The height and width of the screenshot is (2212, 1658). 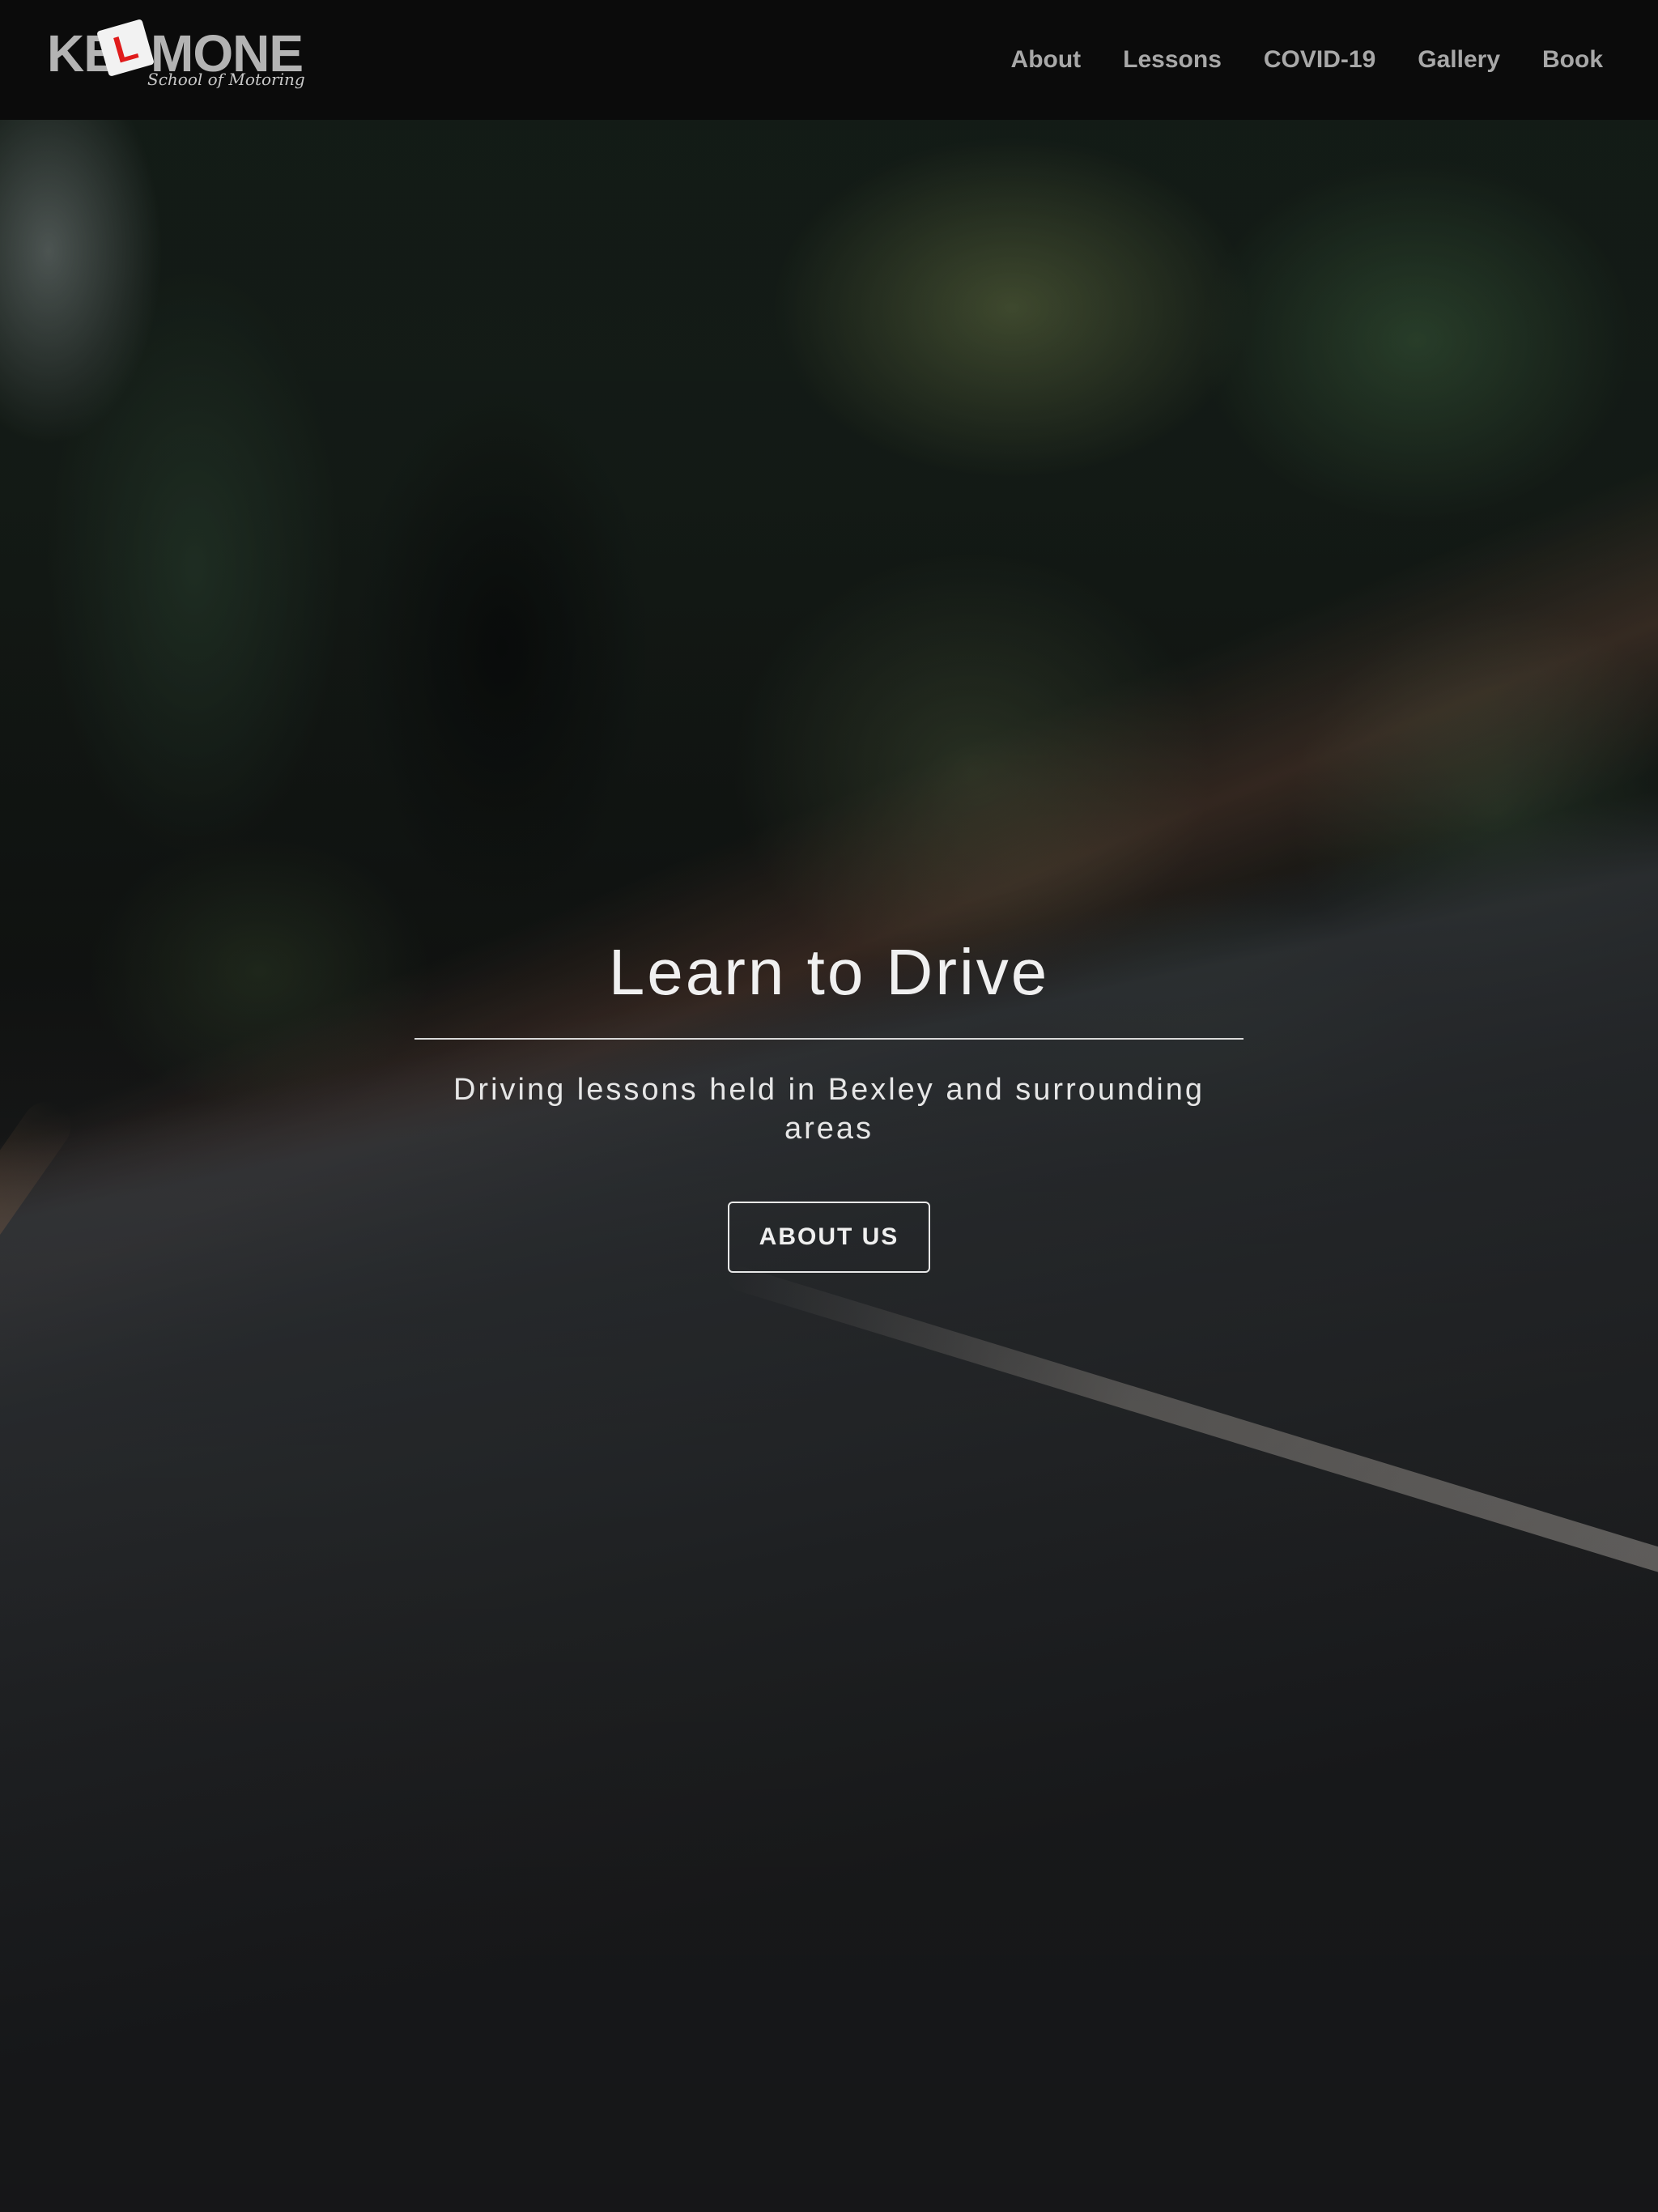 What do you see at coordinates (1319, 60) in the screenshot?
I see `nav-link-covid-19: COVID-19` at bounding box center [1319, 60].